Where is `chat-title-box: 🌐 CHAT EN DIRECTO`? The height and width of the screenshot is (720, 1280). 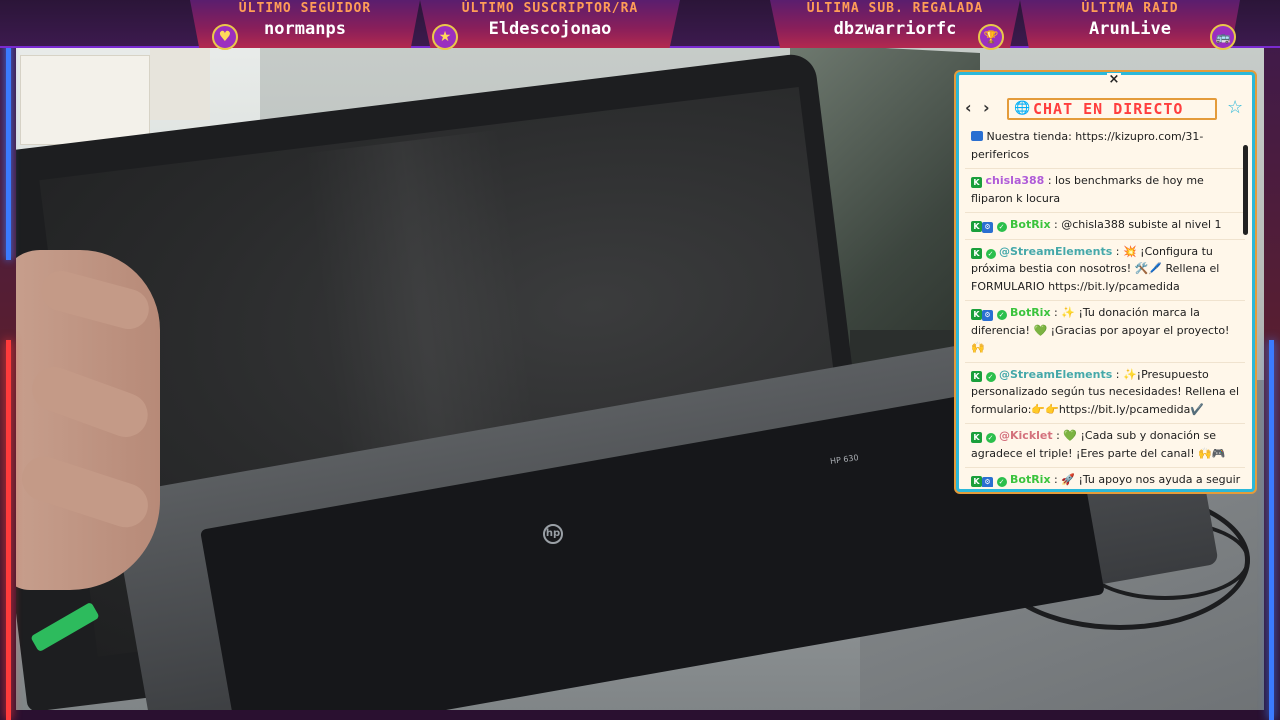
chat-title-box: 🌐 CHAT EN DIRECTO is located at coordinates (1112, 109).